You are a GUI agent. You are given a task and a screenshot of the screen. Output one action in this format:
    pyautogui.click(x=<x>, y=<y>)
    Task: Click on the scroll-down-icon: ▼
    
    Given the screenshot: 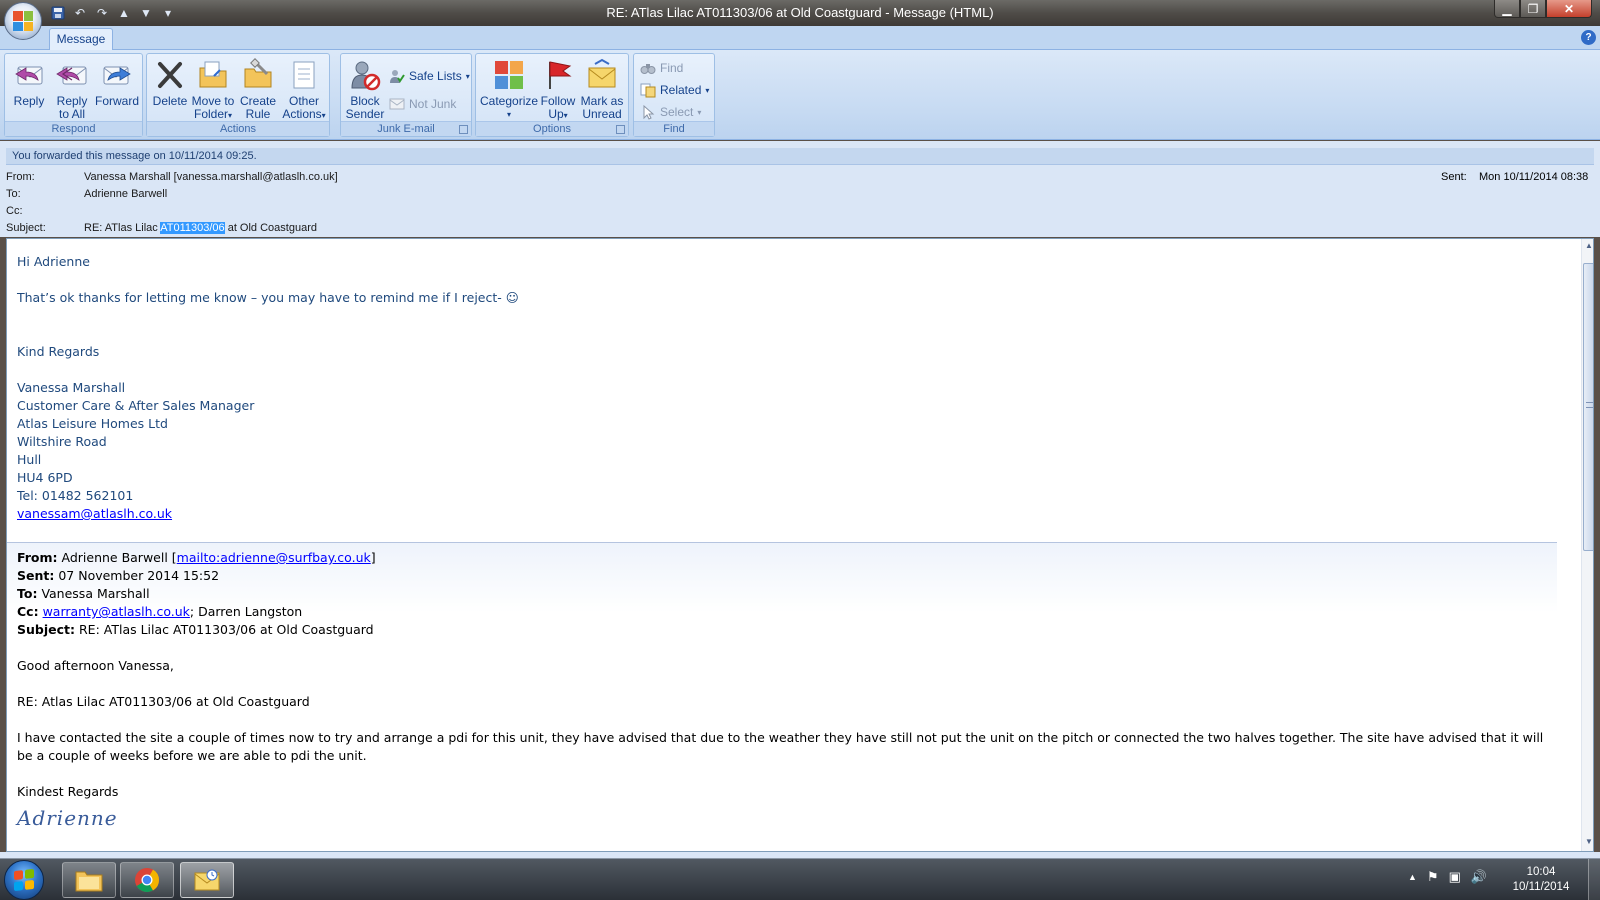 What is the action you would take?
    pyautogui.click(x=1587, y=842)
    